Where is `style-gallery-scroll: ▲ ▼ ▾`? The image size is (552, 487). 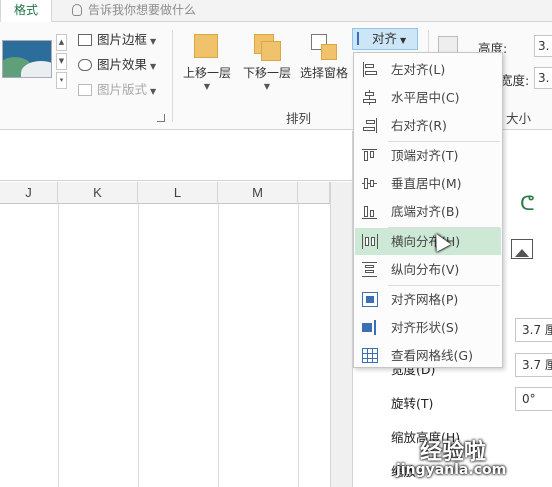 style-gallery-scroll: ▲ ▼ ▾ is located at coordinates (61, 62).